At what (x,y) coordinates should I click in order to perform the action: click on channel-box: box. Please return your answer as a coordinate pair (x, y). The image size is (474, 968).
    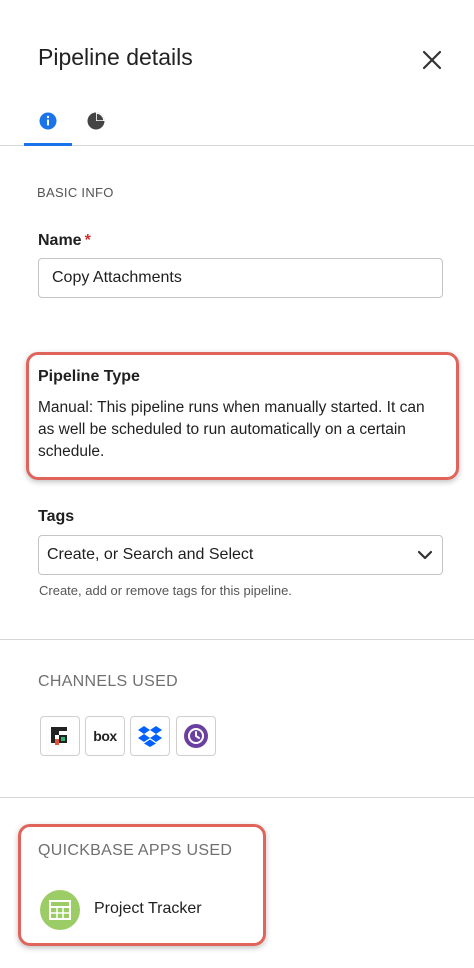
    Looking at the image, I should click on (105, 736).